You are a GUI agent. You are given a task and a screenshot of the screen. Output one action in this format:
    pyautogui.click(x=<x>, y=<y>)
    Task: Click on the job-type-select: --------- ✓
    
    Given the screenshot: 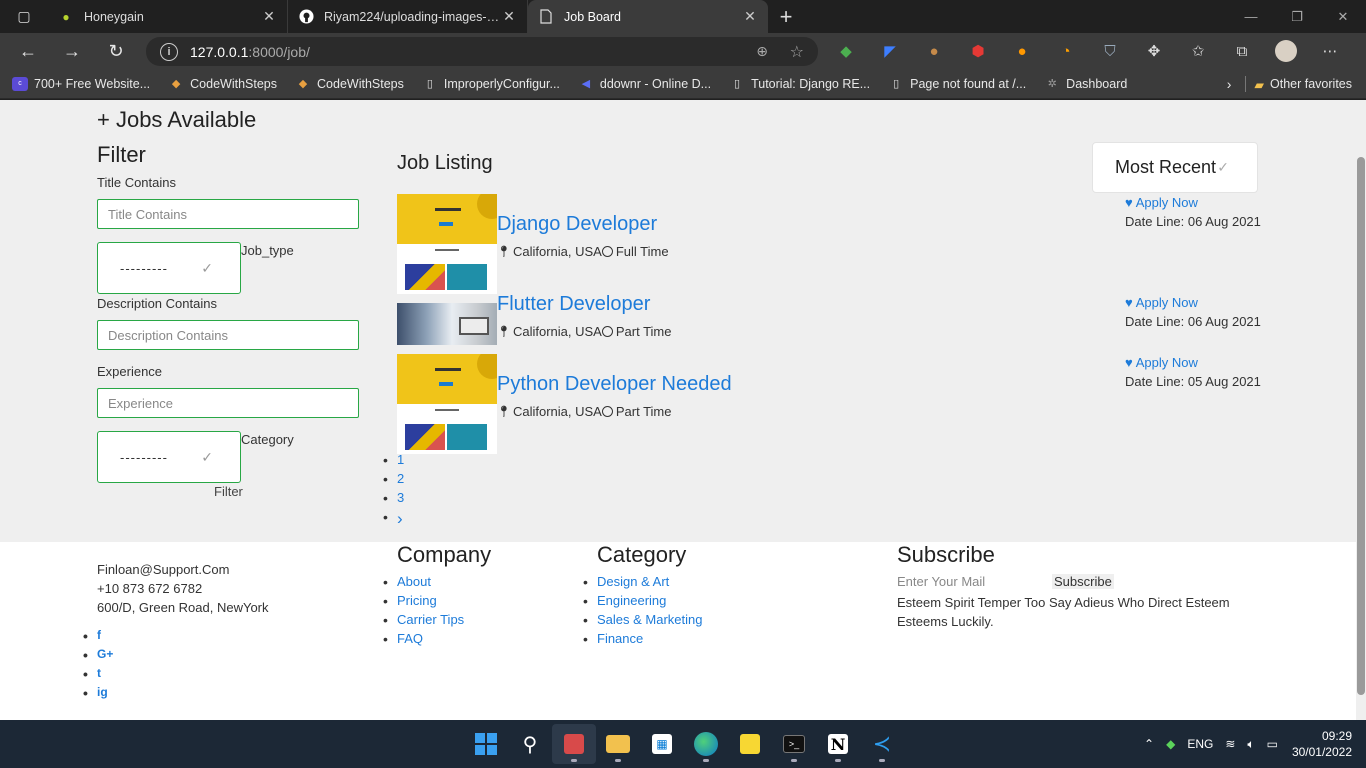 What is the action you would take?
    pyautogui.click(x=169, y=268)
    